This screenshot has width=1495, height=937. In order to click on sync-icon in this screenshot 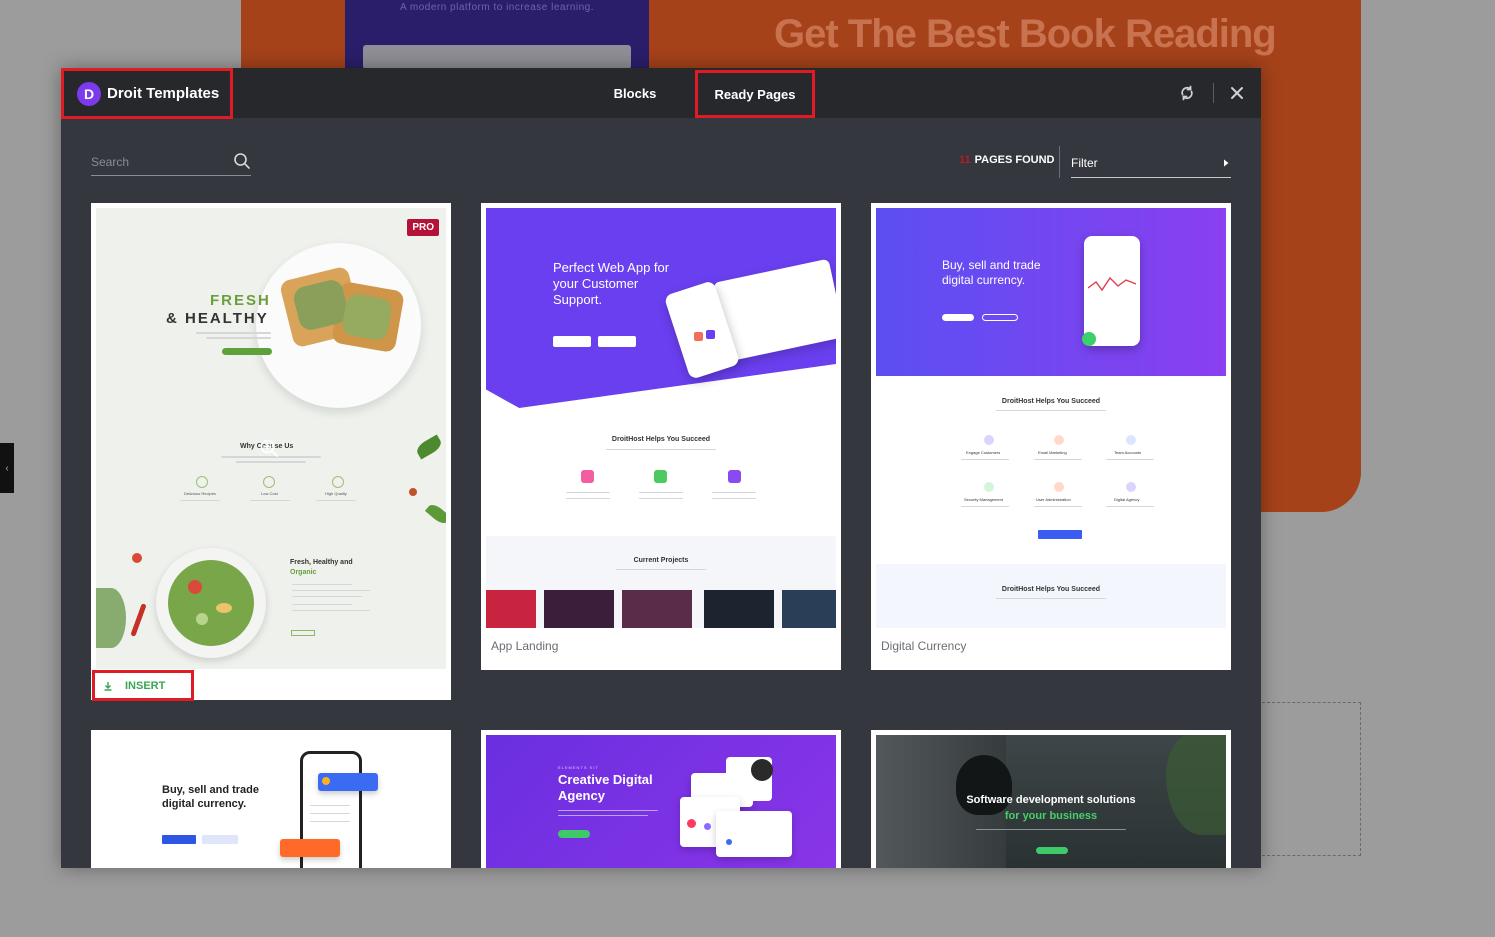, I will do `click(1187, 93)`.